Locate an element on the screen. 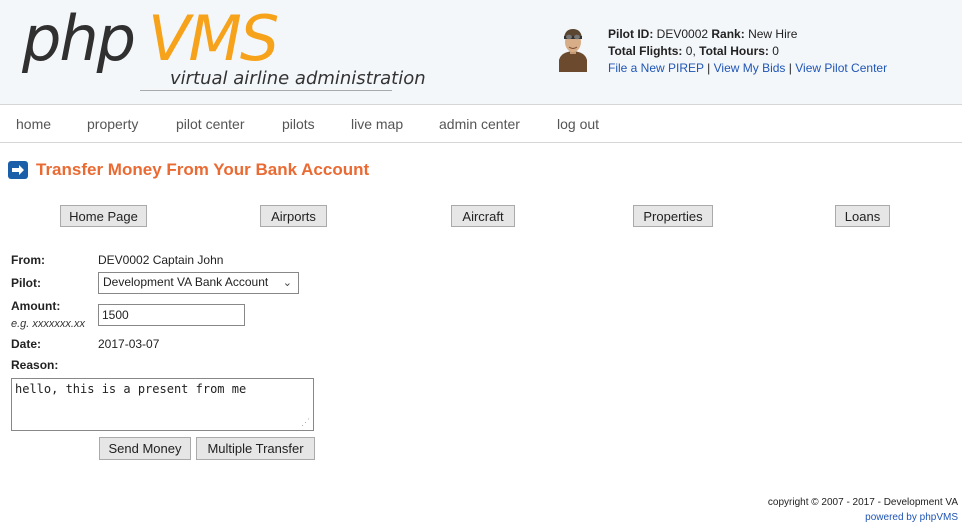 Image resolution: width=962 pixels, height=525 pixels. pilot-select-value: Development VA Bank Account is located at coordinates (186, 282).